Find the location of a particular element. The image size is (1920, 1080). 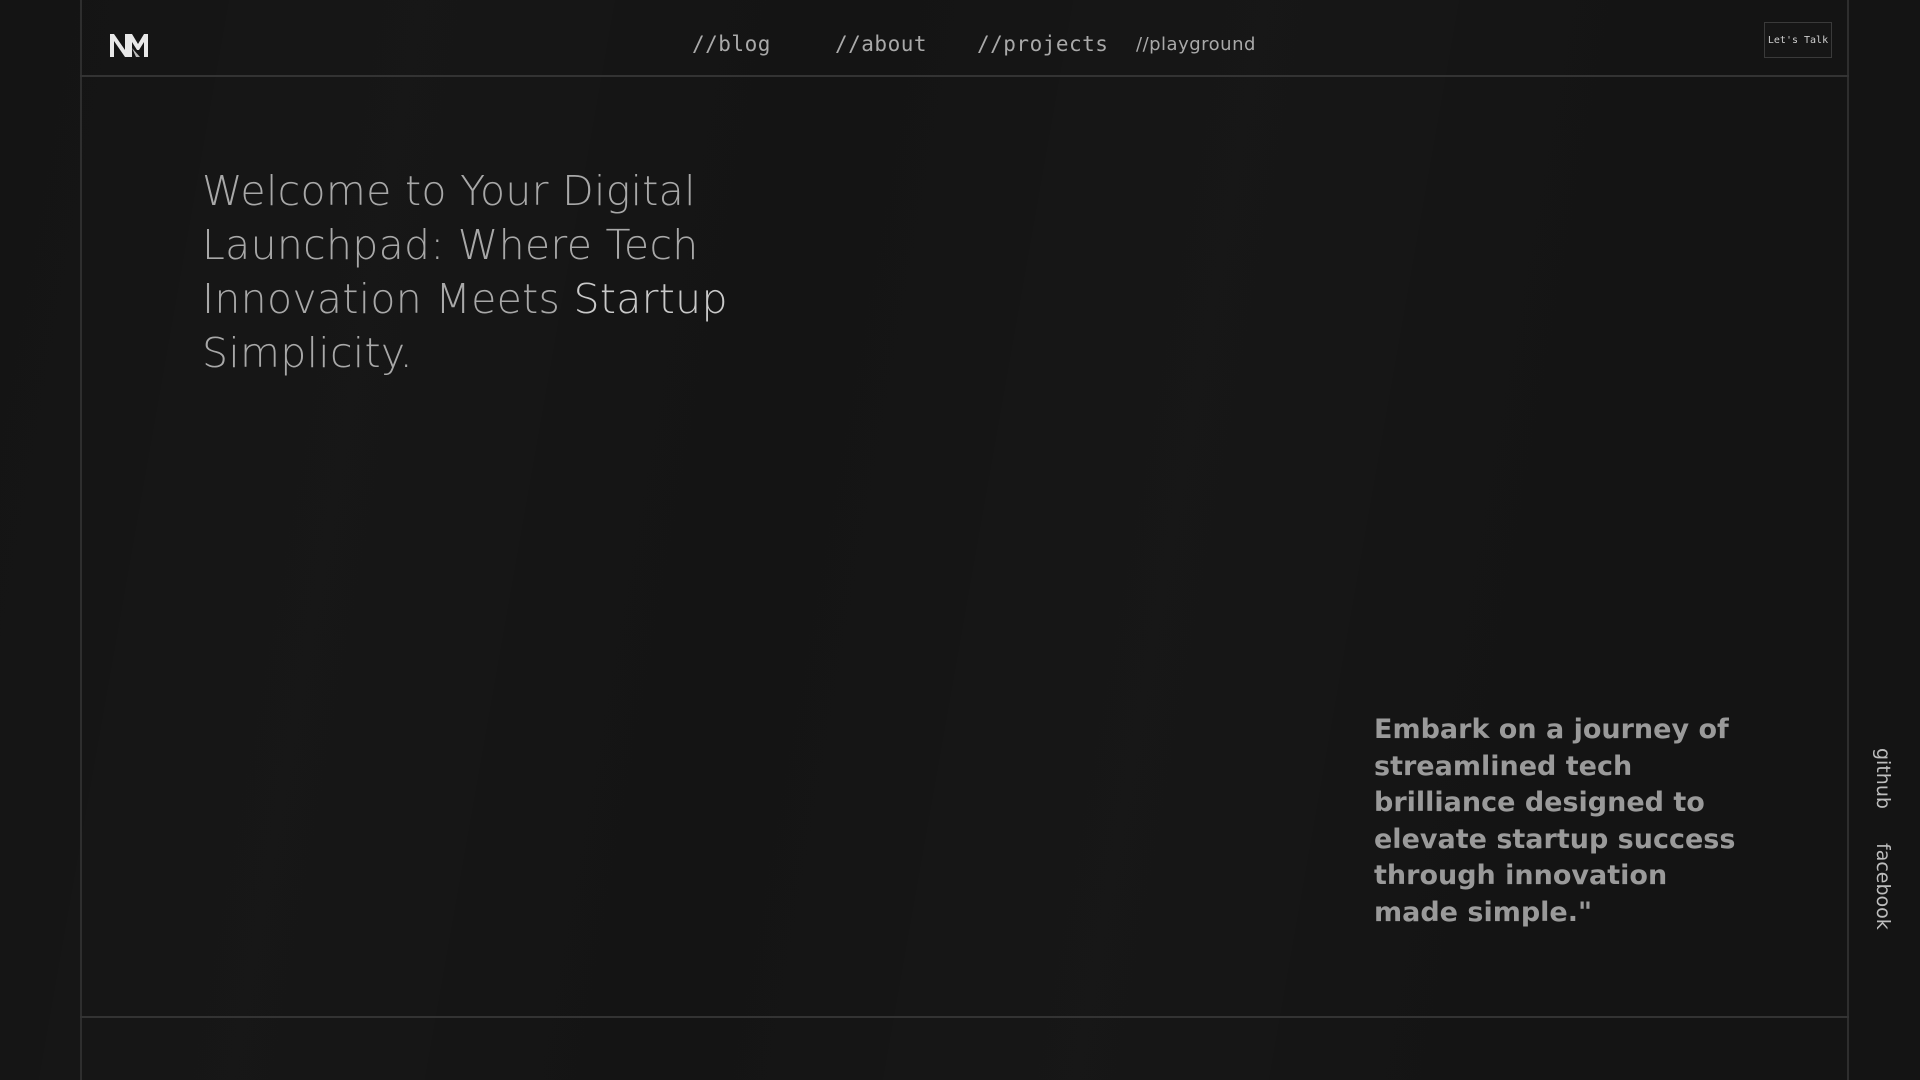

hero-line-1: Welcome to Your Digital is located at coordinates (449, 191).